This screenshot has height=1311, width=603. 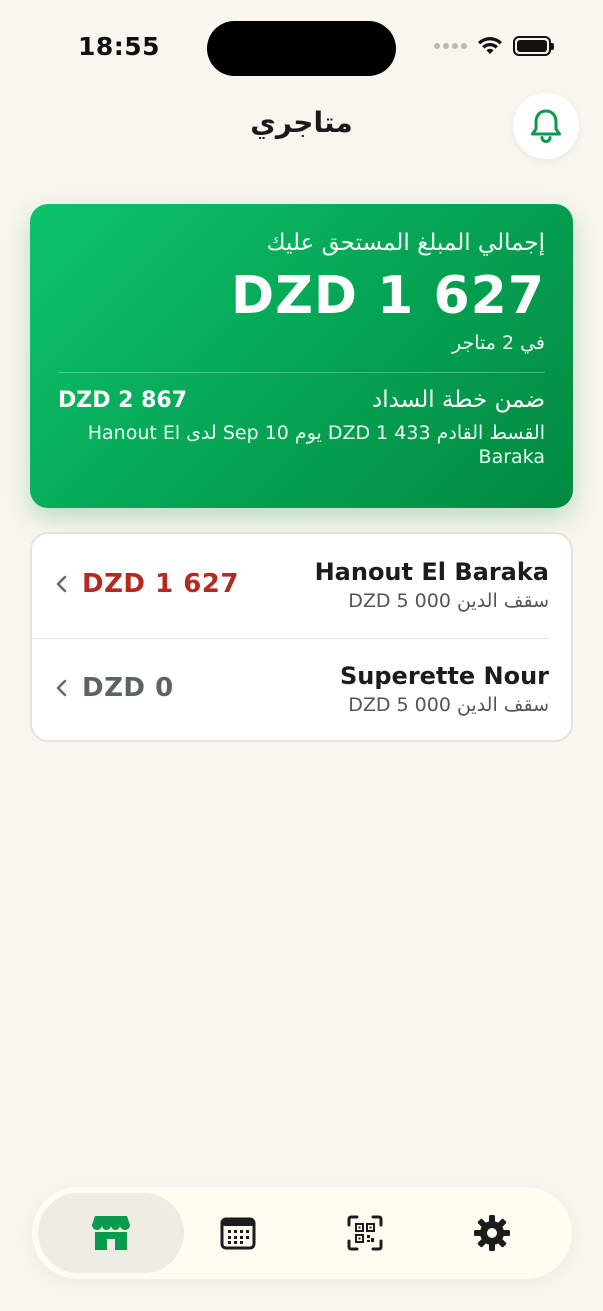 What do you see at coordinates (302, 1233) in the screenshot?
I see `bottom-tab-bar` at bounding box center [302, 1233].